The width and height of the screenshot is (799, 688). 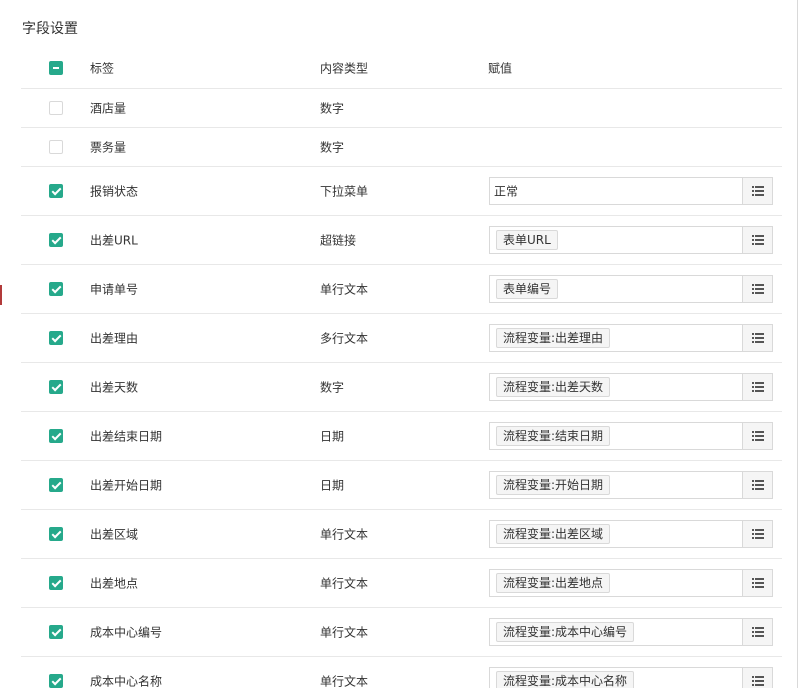 I want to click on value-field: 流程变量:开始日期, so click(x=631, y=485).